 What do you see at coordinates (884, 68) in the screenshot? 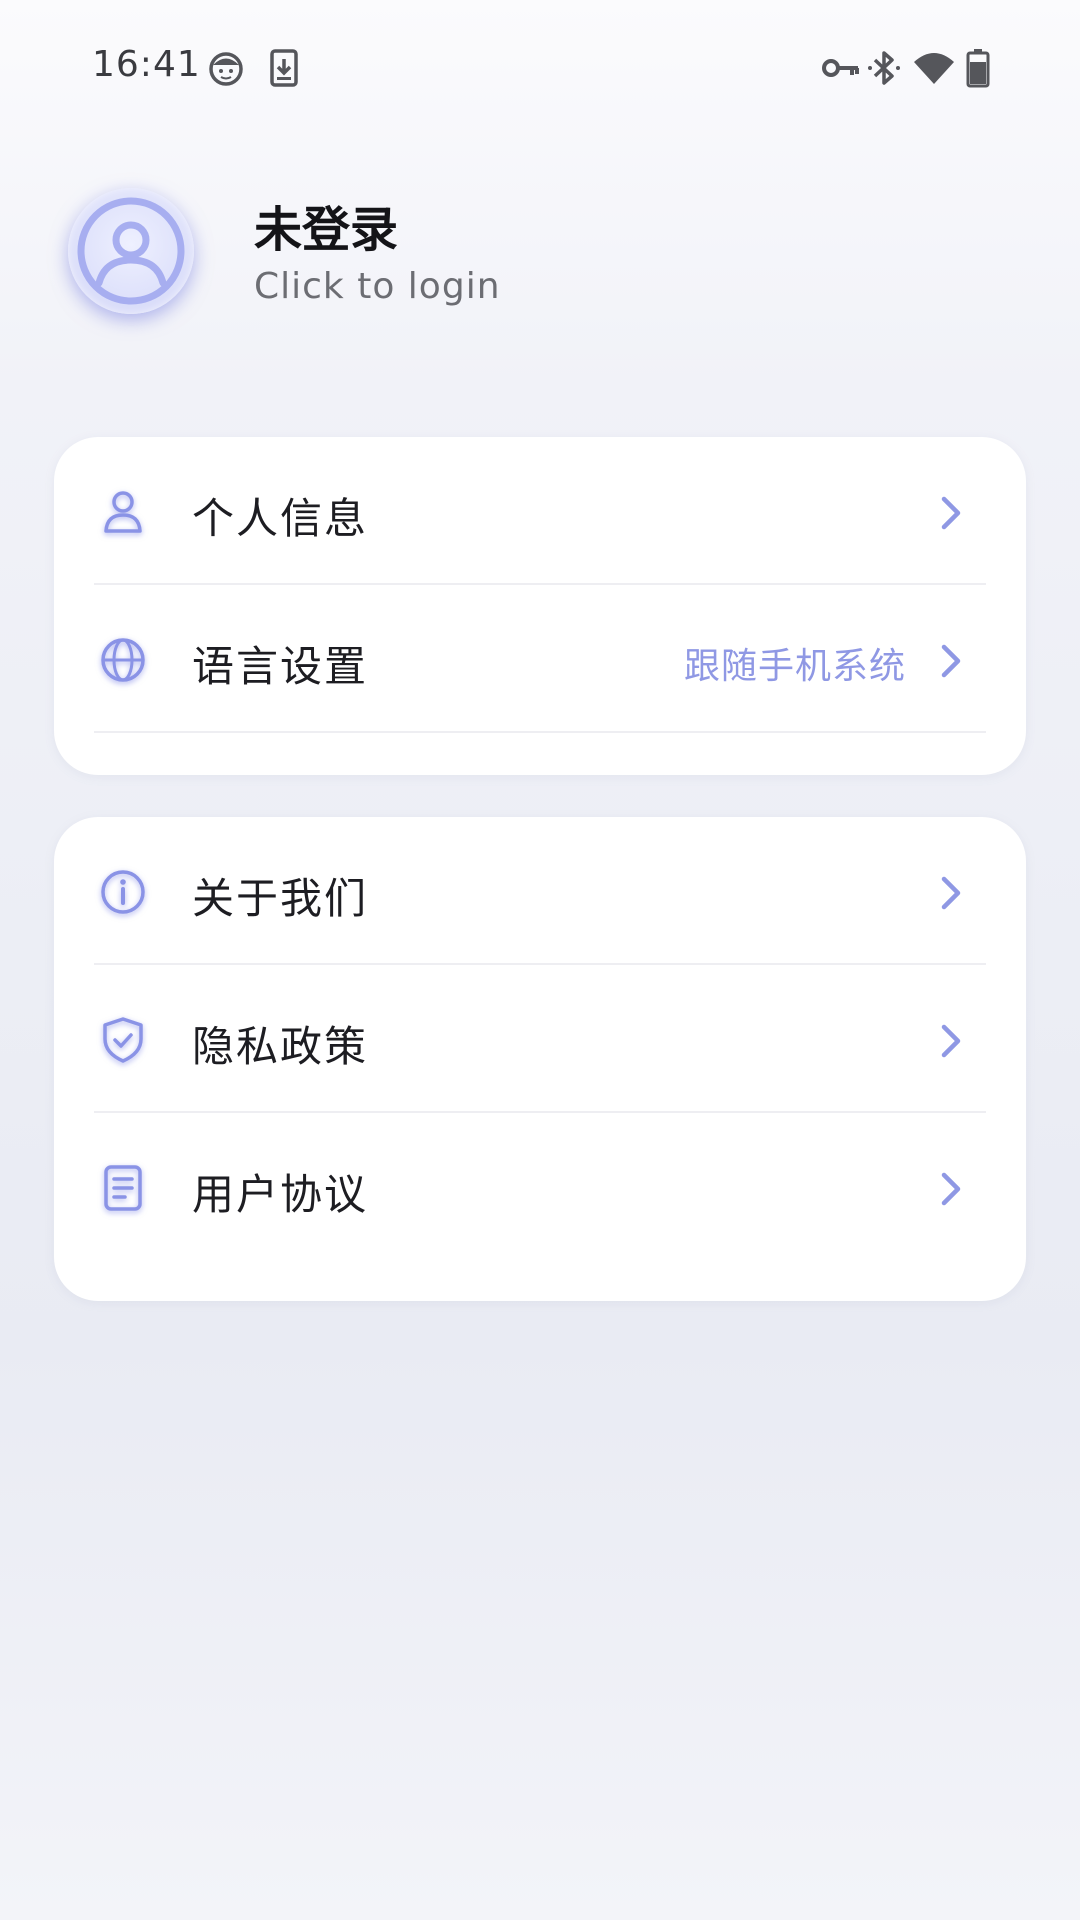
I see `bluetooth-icon` at bounding box center [884, 68].